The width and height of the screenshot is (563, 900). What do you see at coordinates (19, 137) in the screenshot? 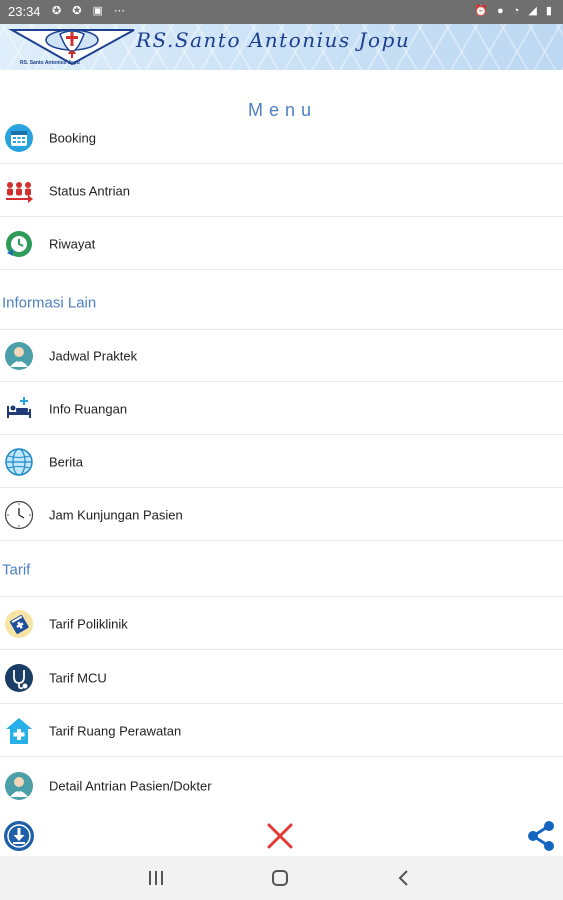
I see `calendar-icon` at bounding box center [19, 137].